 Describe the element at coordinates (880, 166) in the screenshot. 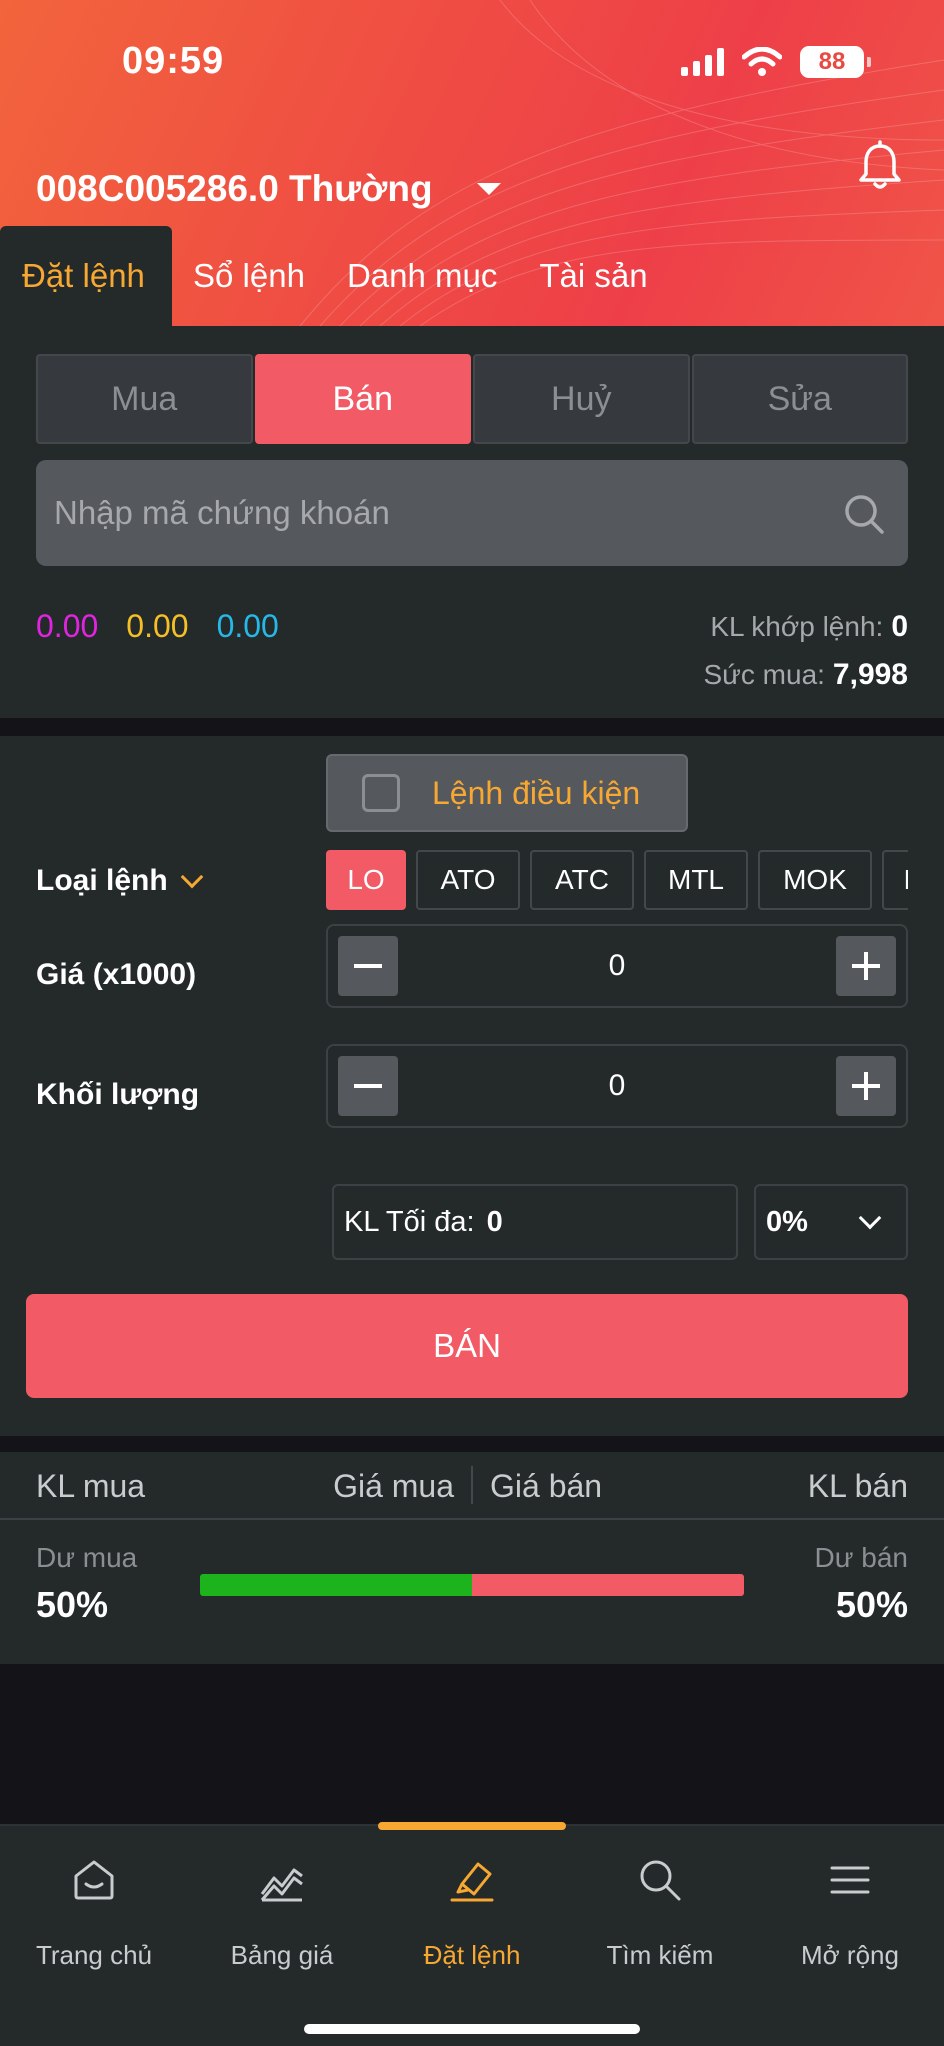

I see `bell-icon` at that location.